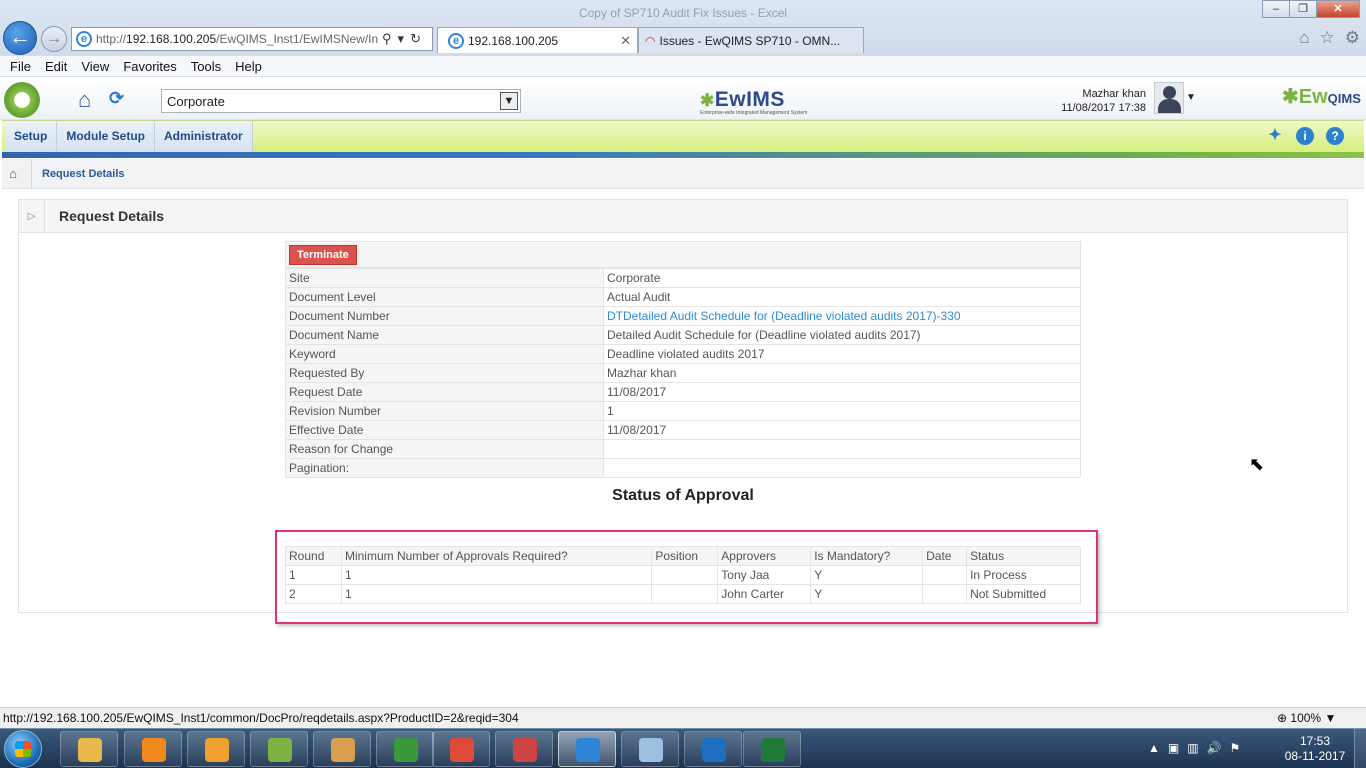  I want to click on media-player-icon, so click(217, 750).